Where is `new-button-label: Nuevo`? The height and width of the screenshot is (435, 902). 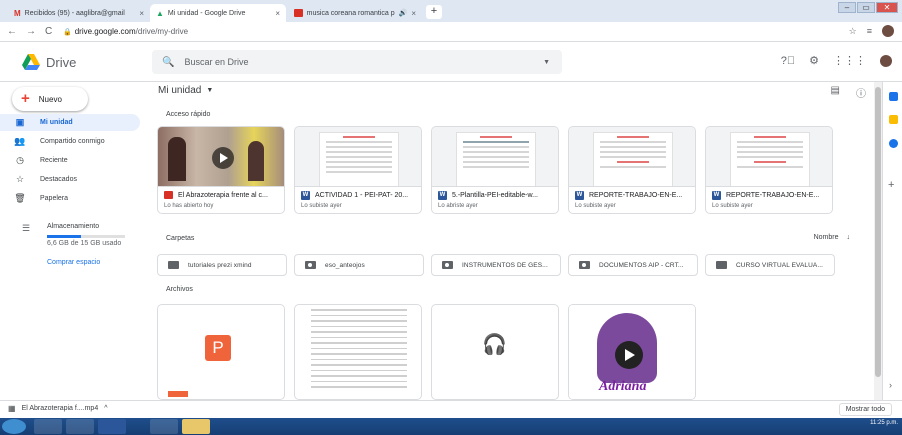
new-button-label: Nuevo is located at coordinates (50, 99).